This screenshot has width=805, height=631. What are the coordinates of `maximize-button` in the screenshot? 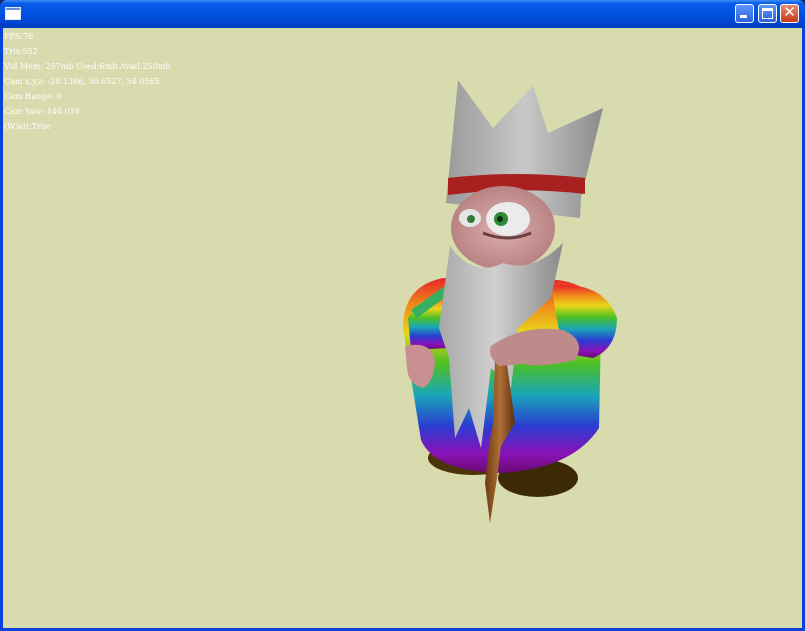 It's located at (767, 13).